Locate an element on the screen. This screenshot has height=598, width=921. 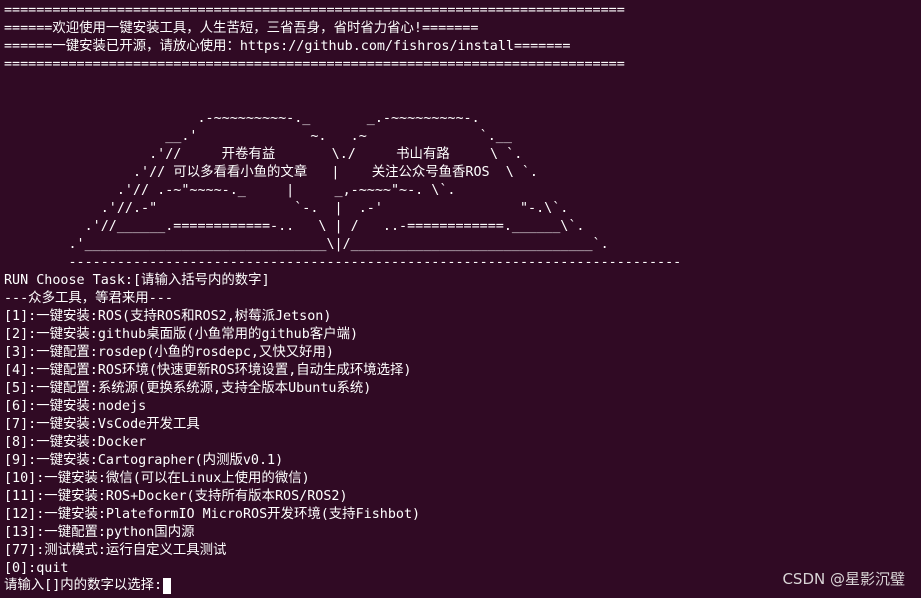
text-cursor is located at coordinates (167, 586).